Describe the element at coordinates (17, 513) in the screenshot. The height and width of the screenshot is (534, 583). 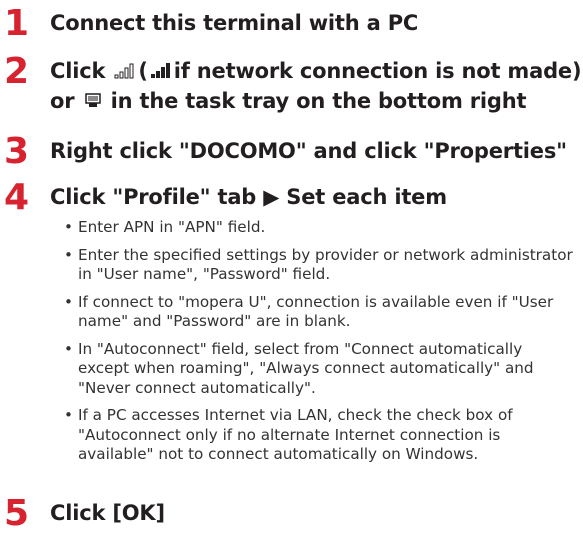
I see `step-number: 5` at that location.